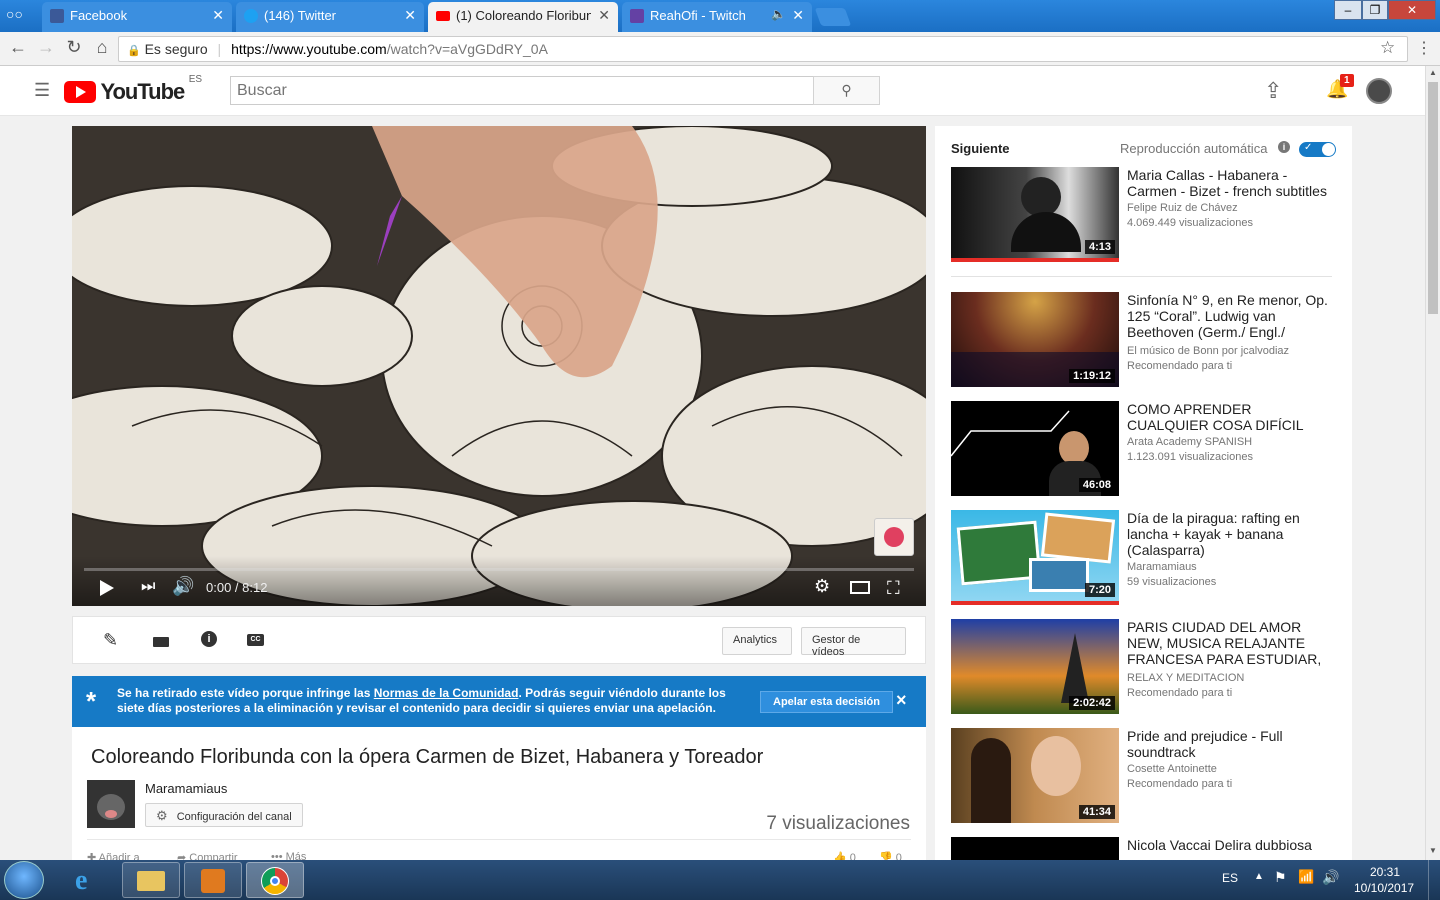 The image size is (1440, 900). What do you see at coordinates (1280, 877) in the screenshot?
I see `action-center-flag-icon: ⚑` at bounding box center [1280, 877].